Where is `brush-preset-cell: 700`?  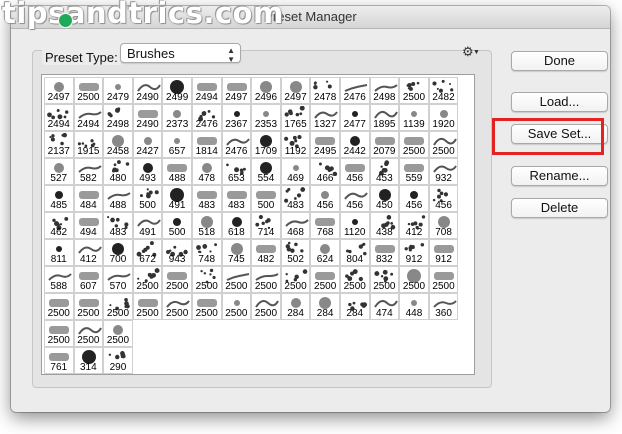
brush-preset-cell: 700 is located at coordinates (118, 252).